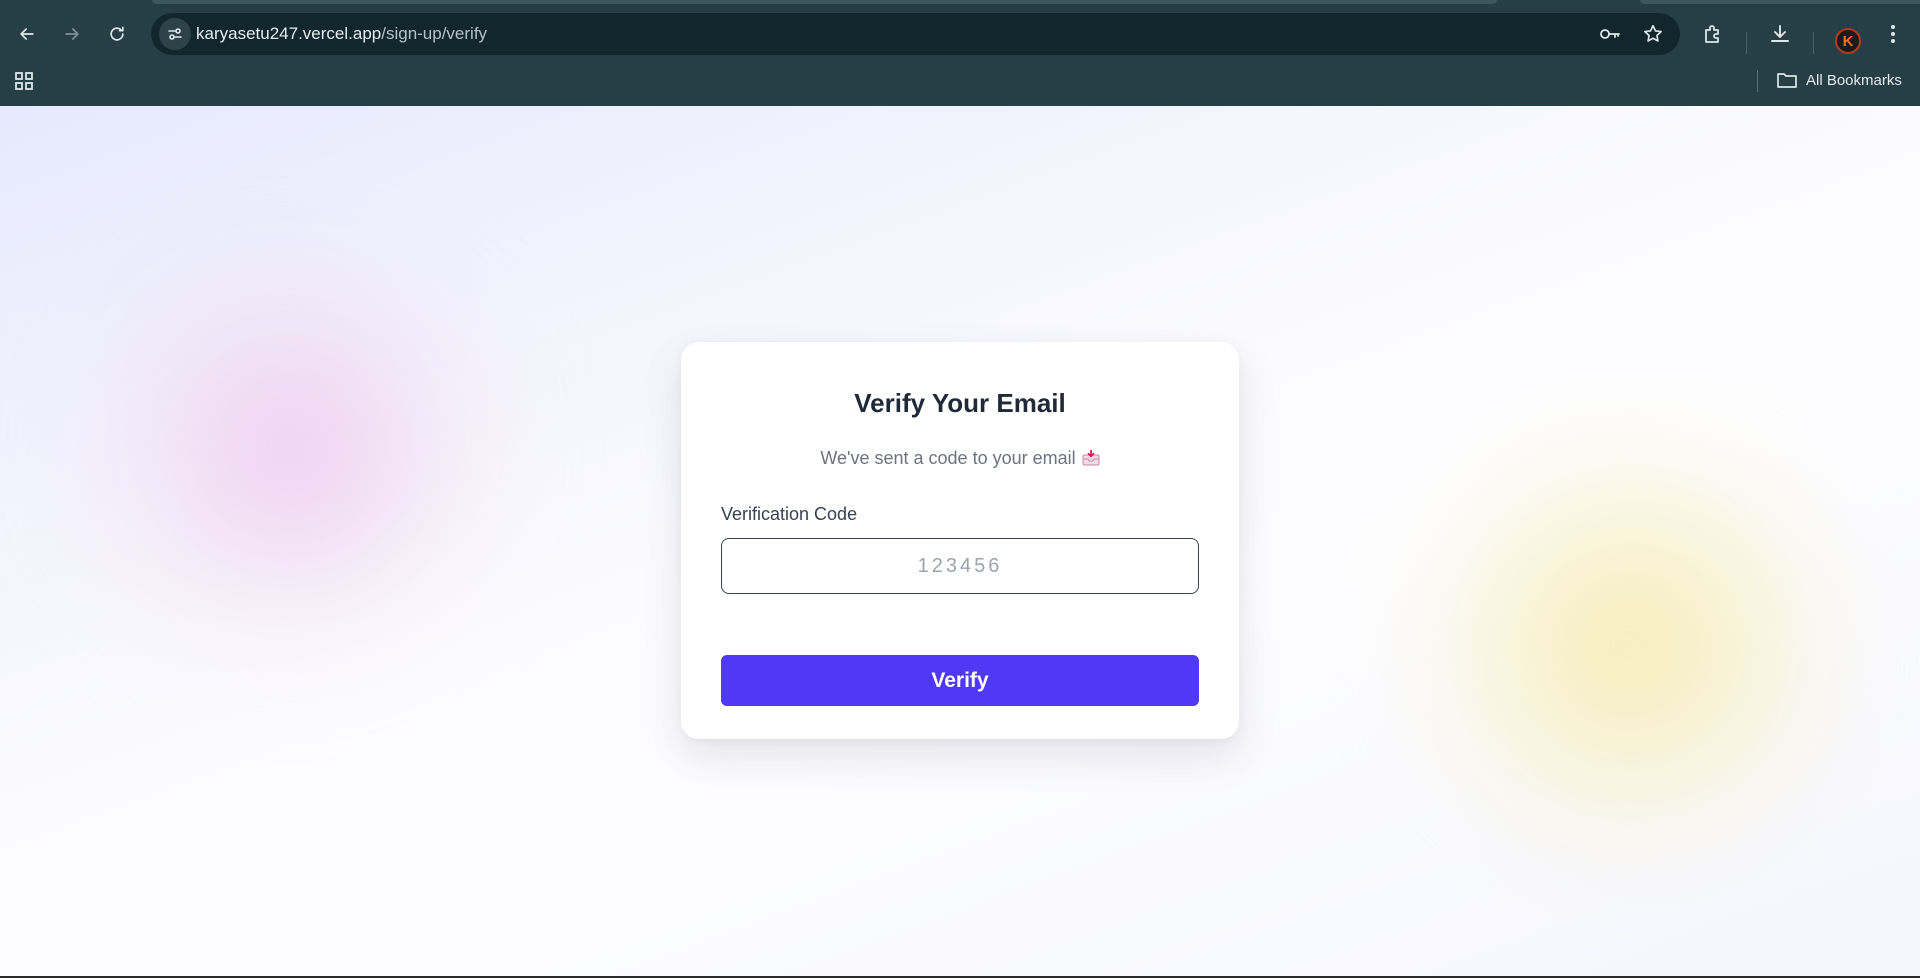 The image size is (1920, 978). Describe the element at coordinates (1854, 80) in the screenshot. I see `all-bookmarks-label: All Bookmarks` at that location.